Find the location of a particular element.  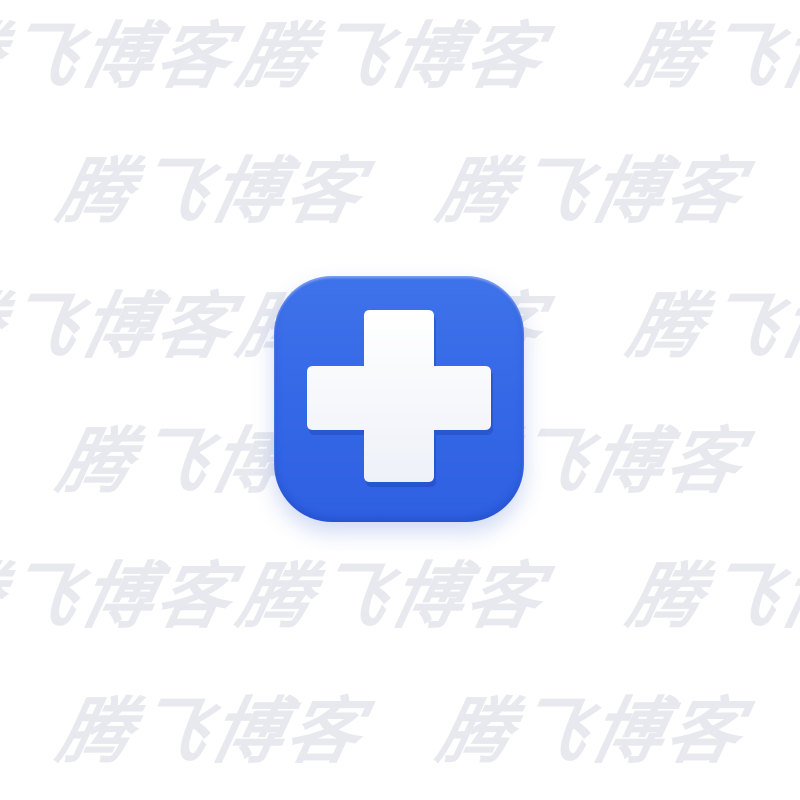

medical-cross-icon is located at coordinates (400, 398).